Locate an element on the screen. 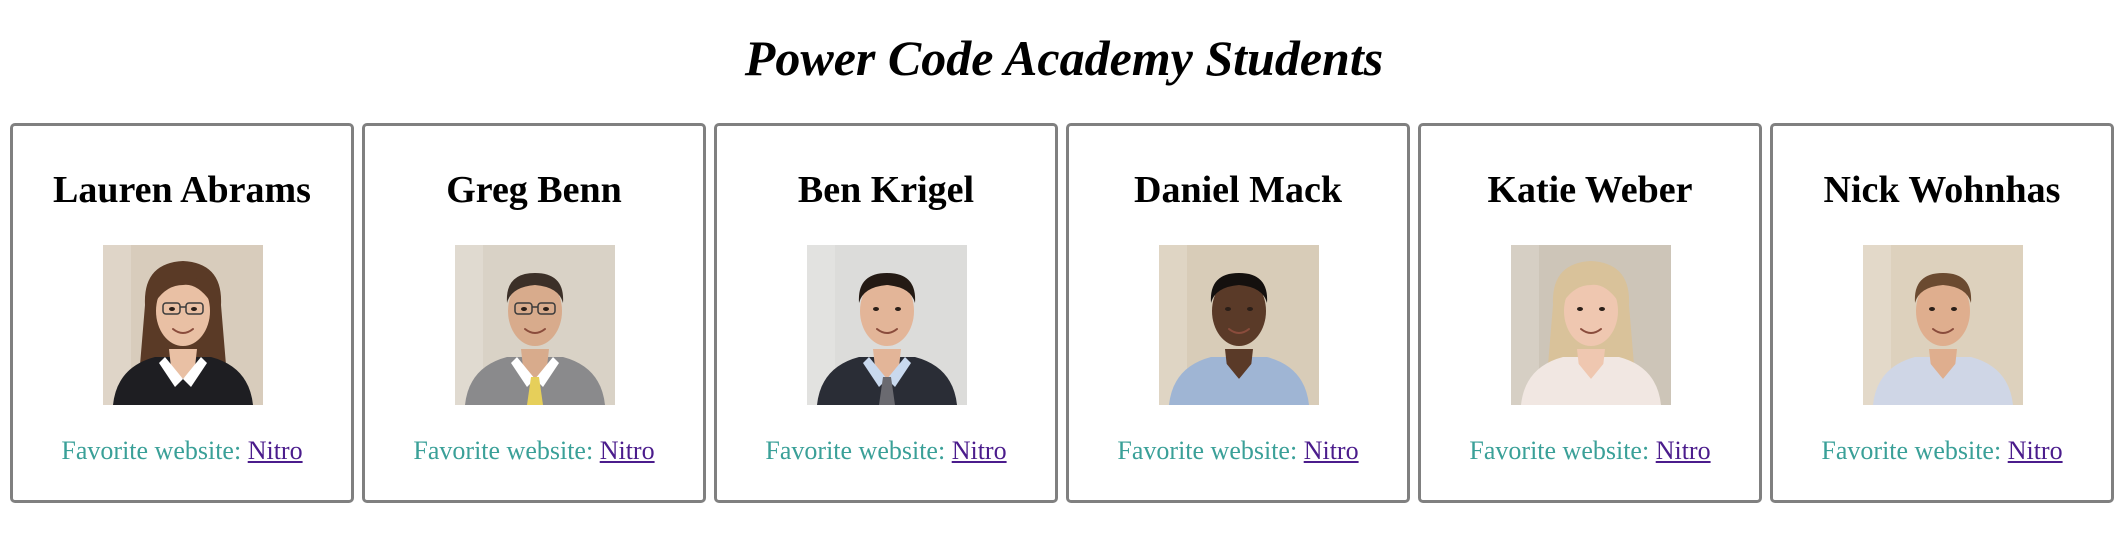 Image resolution: width=2128 pixels, height=550 pixels. student-card: Lauren Abrams Favorite website: Nitro is located at coordinates (182, 313).